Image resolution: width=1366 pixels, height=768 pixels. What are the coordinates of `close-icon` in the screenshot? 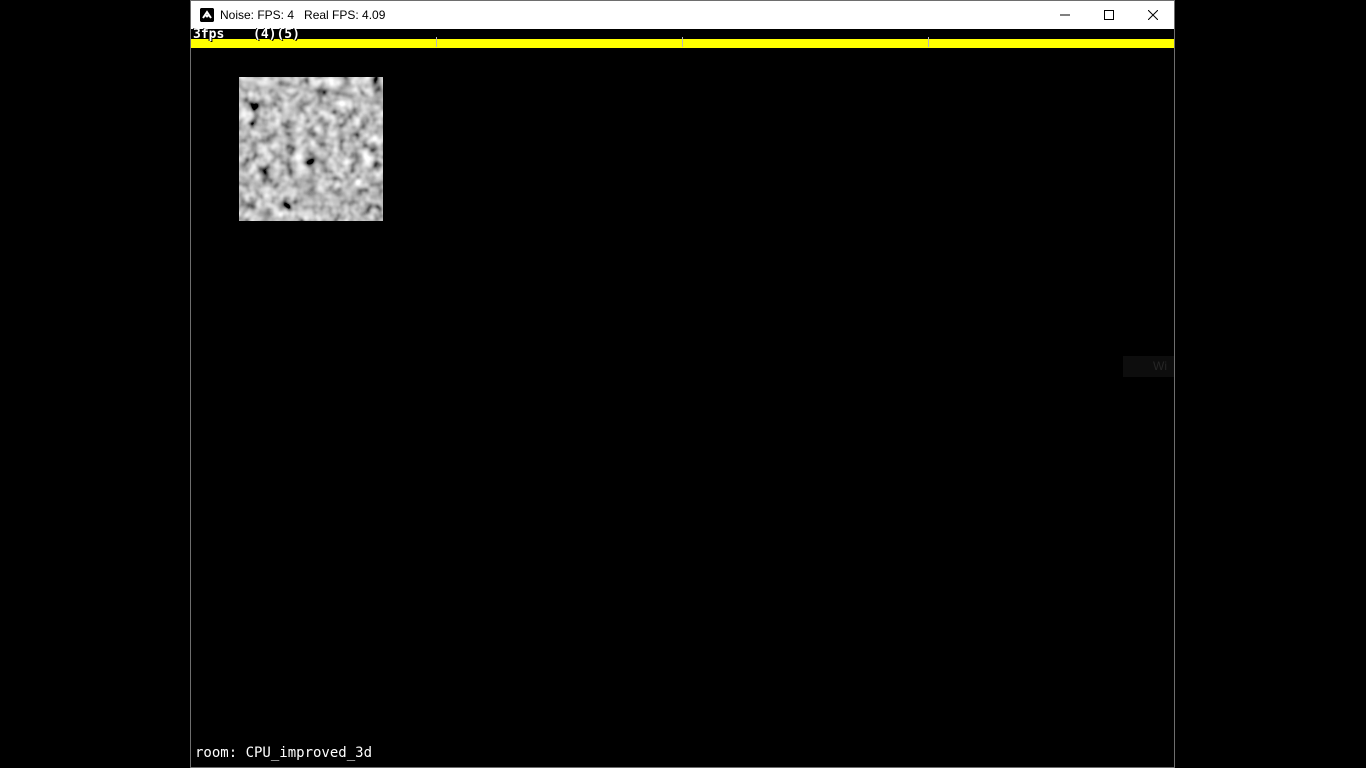 It's located at (1153, 15).